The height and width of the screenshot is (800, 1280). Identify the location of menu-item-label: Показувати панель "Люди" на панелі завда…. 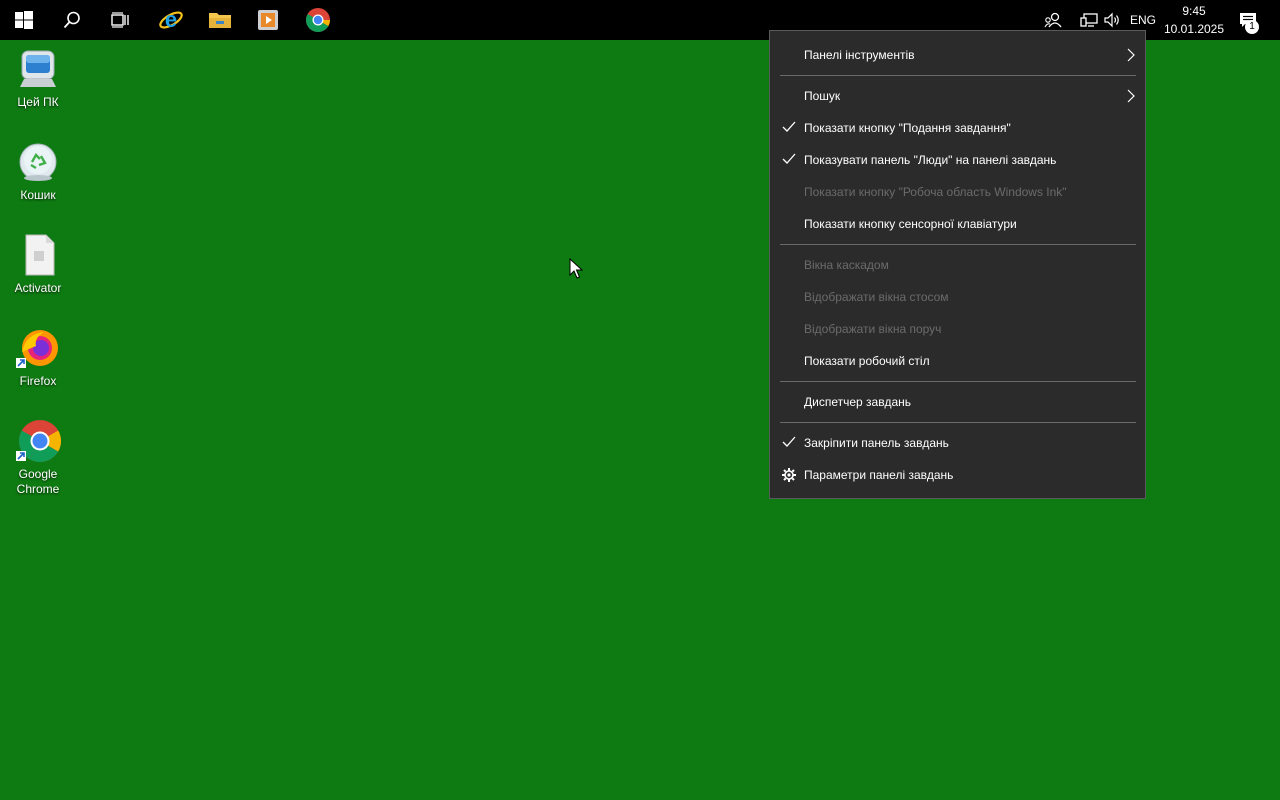
(930, 160).